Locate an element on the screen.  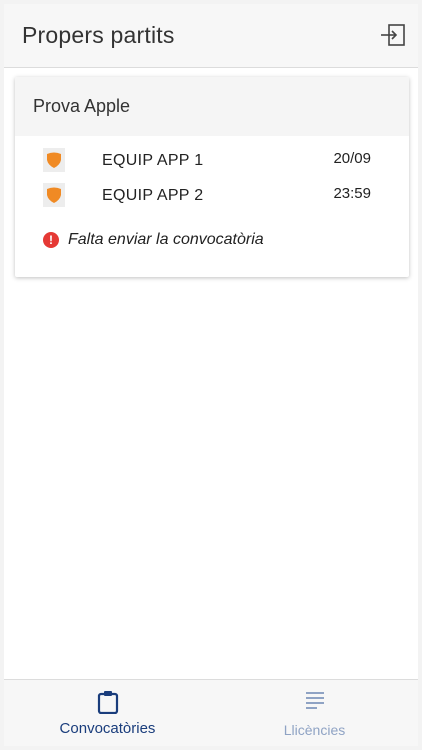
logout-button is located at coordinates (393, 35).